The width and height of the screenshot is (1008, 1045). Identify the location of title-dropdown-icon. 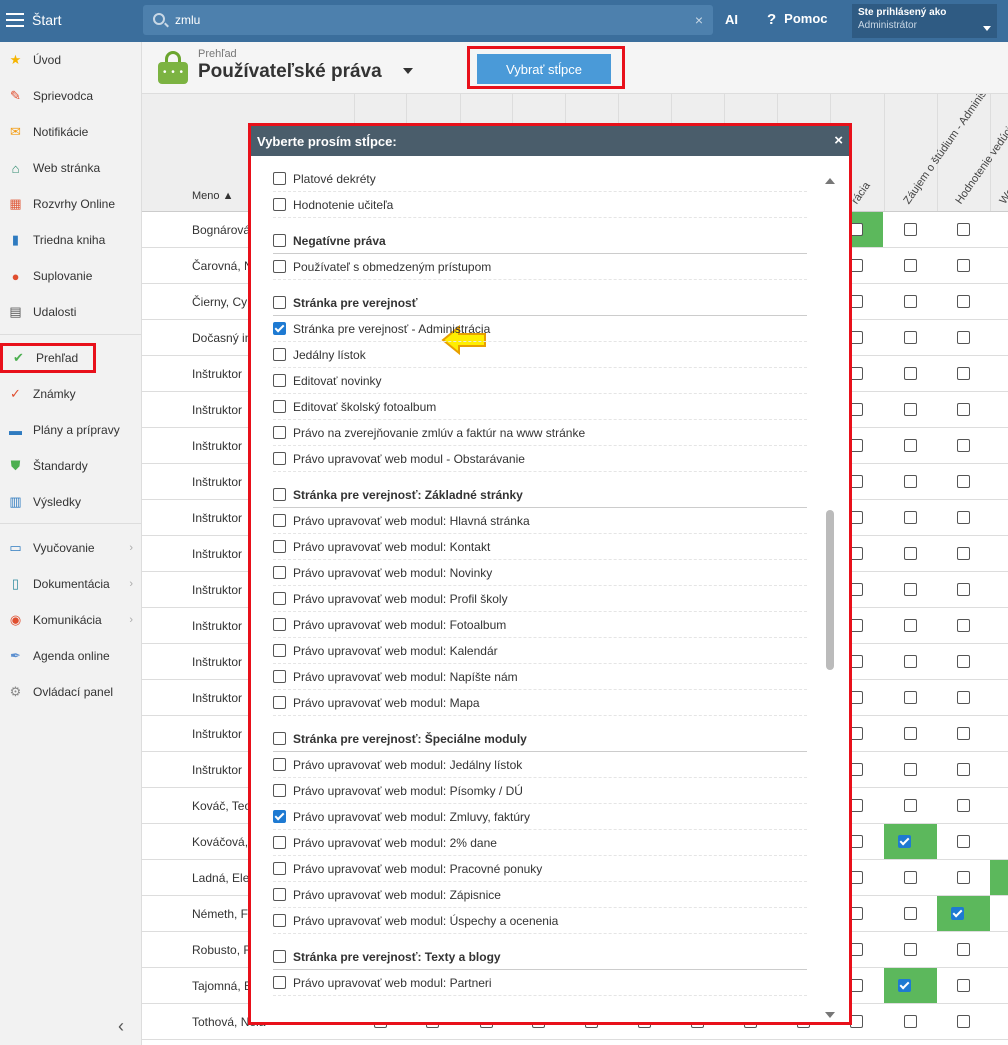
(408, 71).